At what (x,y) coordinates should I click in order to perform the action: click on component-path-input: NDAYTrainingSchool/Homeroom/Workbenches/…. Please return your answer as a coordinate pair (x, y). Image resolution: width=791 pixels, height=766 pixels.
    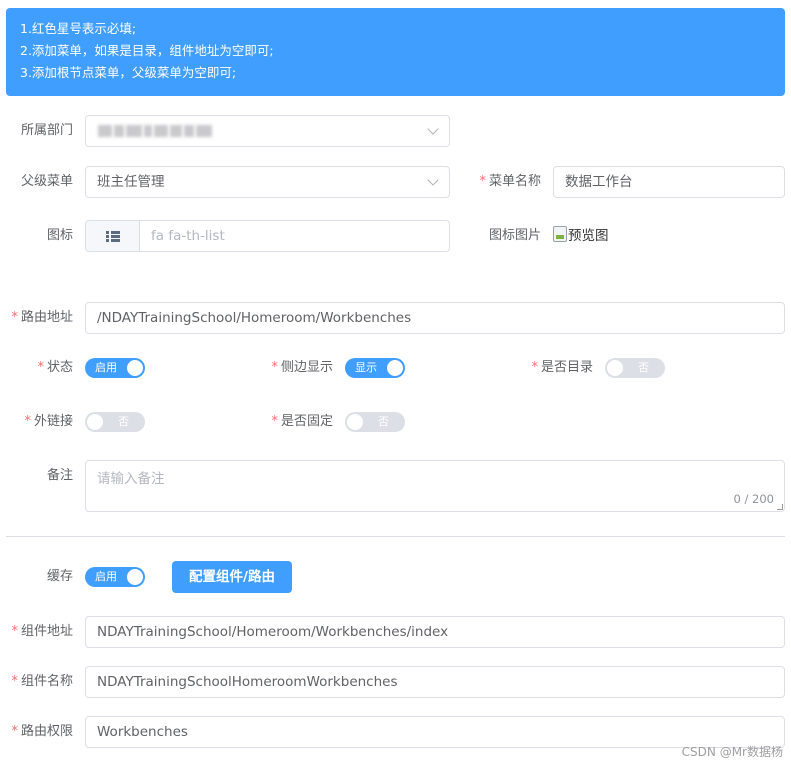
    Looking at the image, I should click on (435, 632).